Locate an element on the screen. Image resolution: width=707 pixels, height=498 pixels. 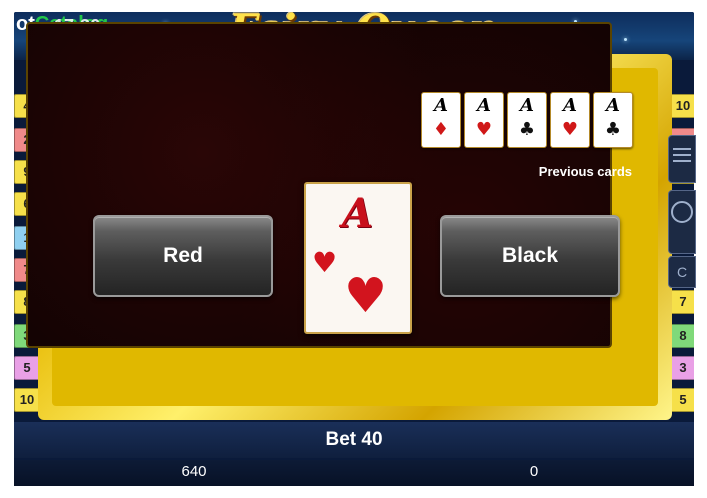
collect-icon: C is located at coordinates (682, 272).